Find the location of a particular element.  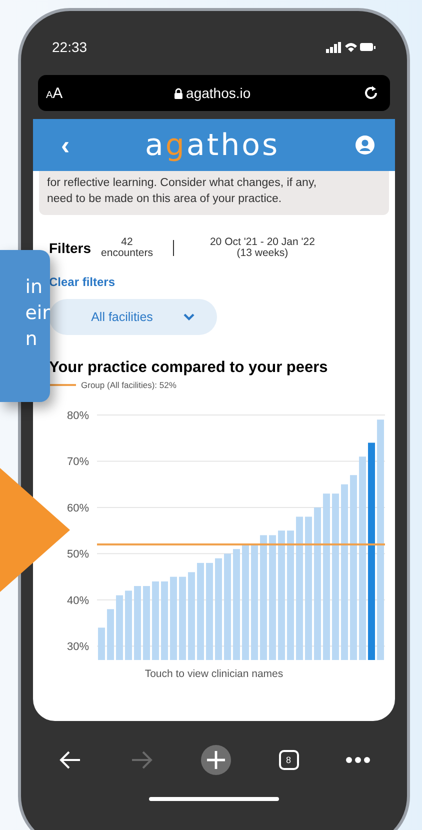

y-axis-label: 50% is located at coordinates (77, 554).